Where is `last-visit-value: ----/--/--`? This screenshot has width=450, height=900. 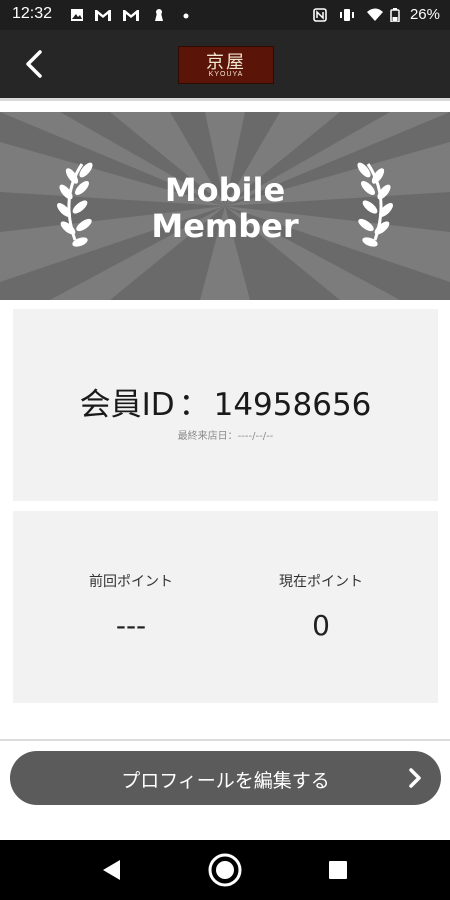
last-visit-value: ----/--/-- is located at coordinates (255, 436).